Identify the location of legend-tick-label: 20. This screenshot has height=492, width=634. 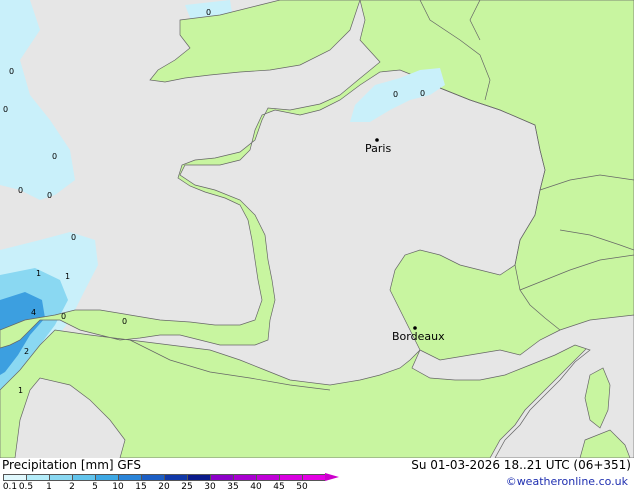
(164, 487).